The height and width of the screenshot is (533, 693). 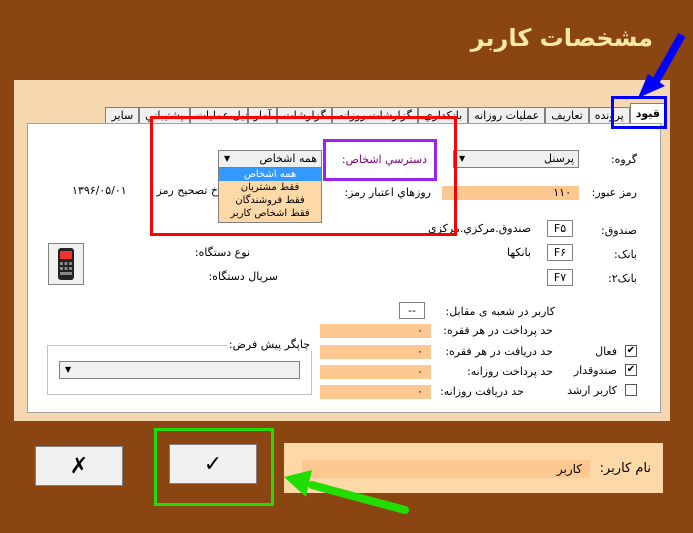 I want to click on senior-user-label: کاربر ارشد, so click(x=592, y=390).